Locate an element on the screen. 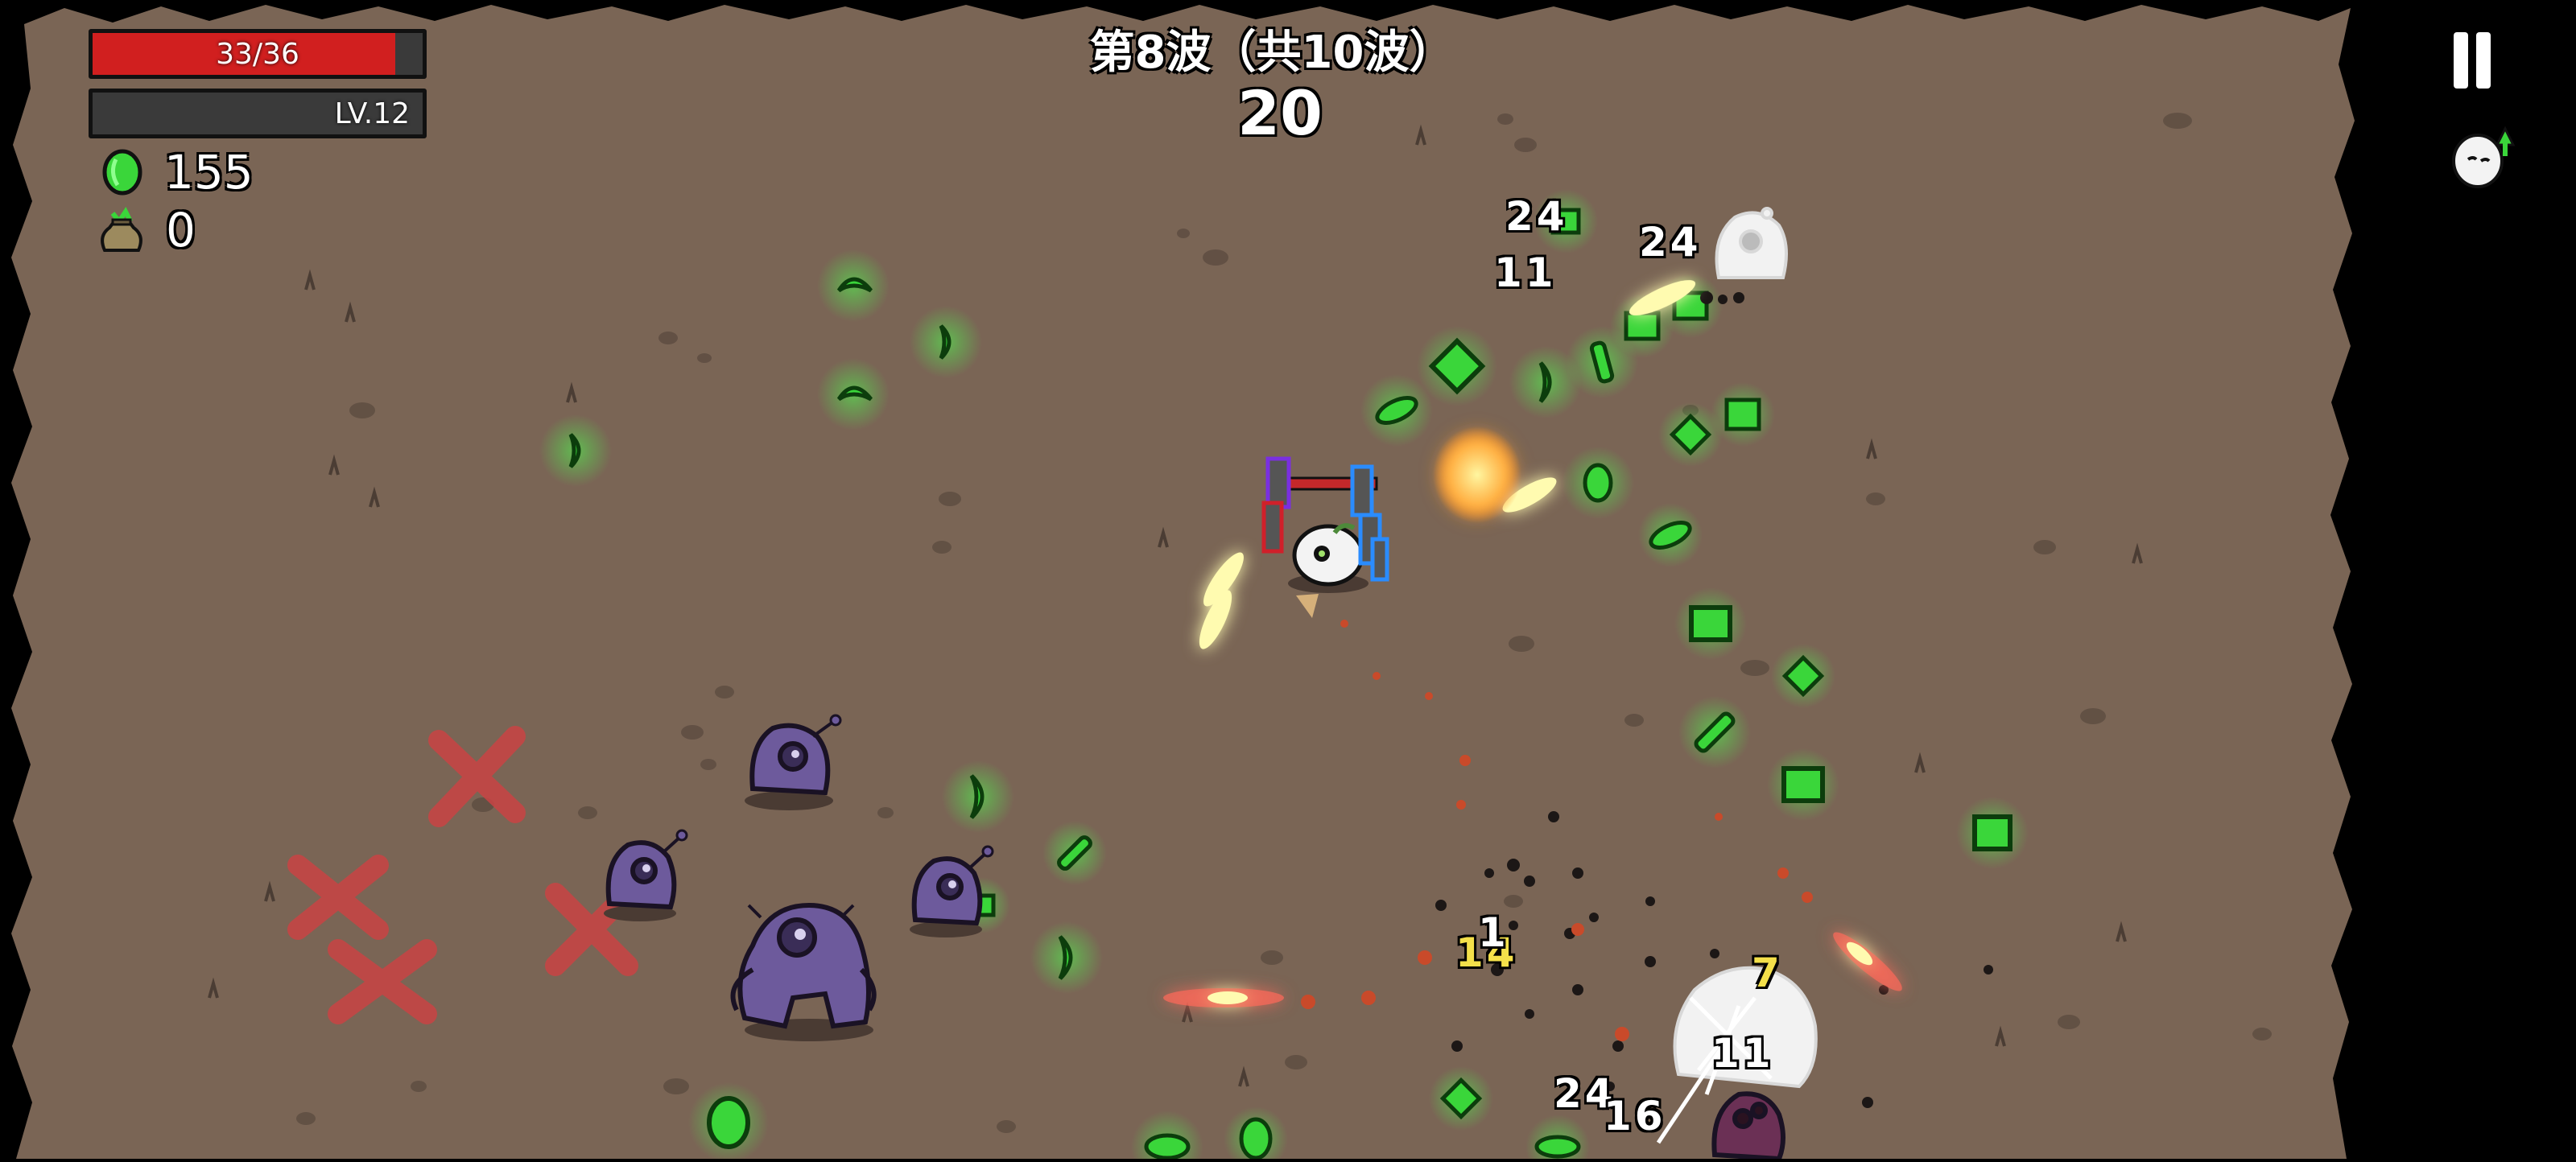 The height and width of the screenshot is (1162, 2576). pause-icon is located at coordinates (2461, 60).